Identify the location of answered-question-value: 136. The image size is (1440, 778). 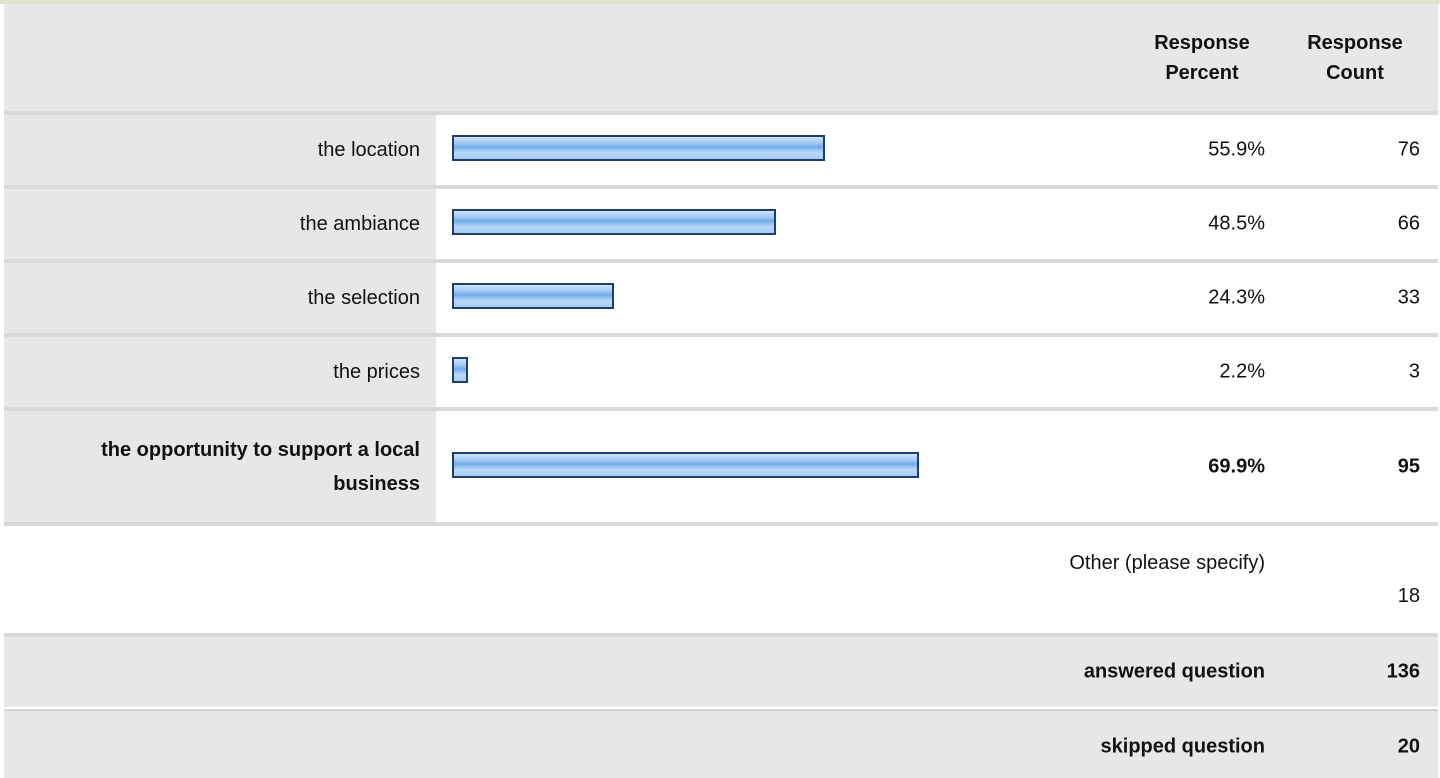
(1403, 671).